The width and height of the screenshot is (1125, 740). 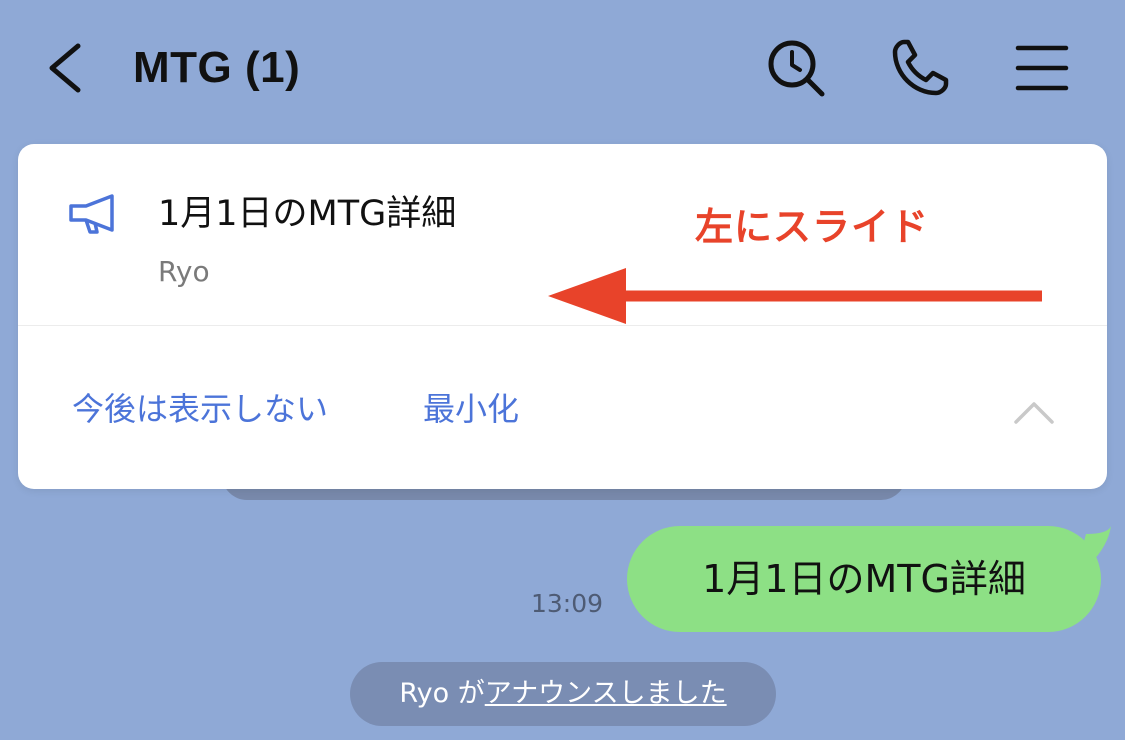 I want to click on system-message-pill: Ryo がアナウンスしました, so click(x=563, y=694).